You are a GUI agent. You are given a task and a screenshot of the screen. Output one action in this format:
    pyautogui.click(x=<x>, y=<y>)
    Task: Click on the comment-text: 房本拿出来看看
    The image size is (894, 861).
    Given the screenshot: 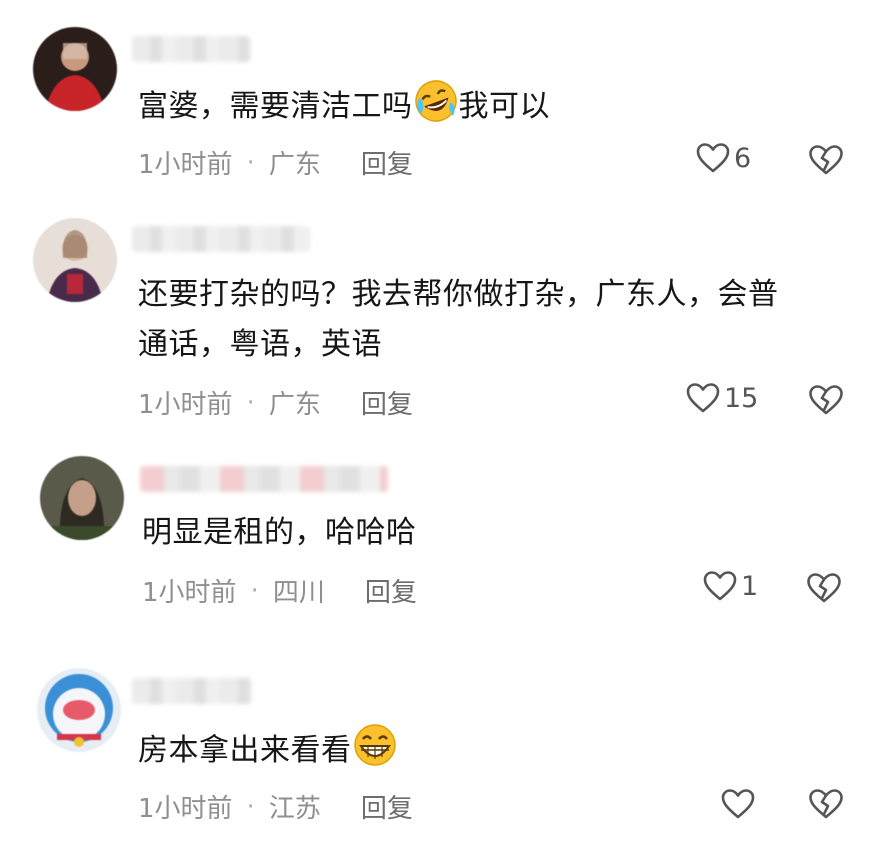 What is the action you would take?
    pyautogui.click(x=268, y=749)
    